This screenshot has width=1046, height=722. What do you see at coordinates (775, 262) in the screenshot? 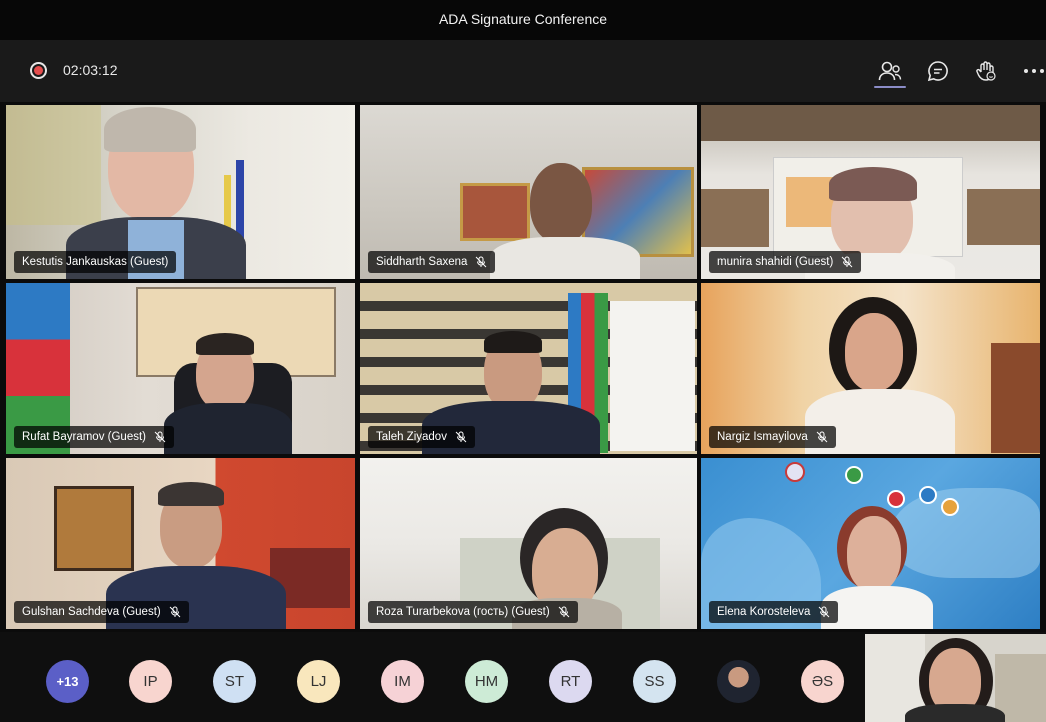
I see `participant-name: munira shahidi (Guest)` at bounding box center [775, 262].